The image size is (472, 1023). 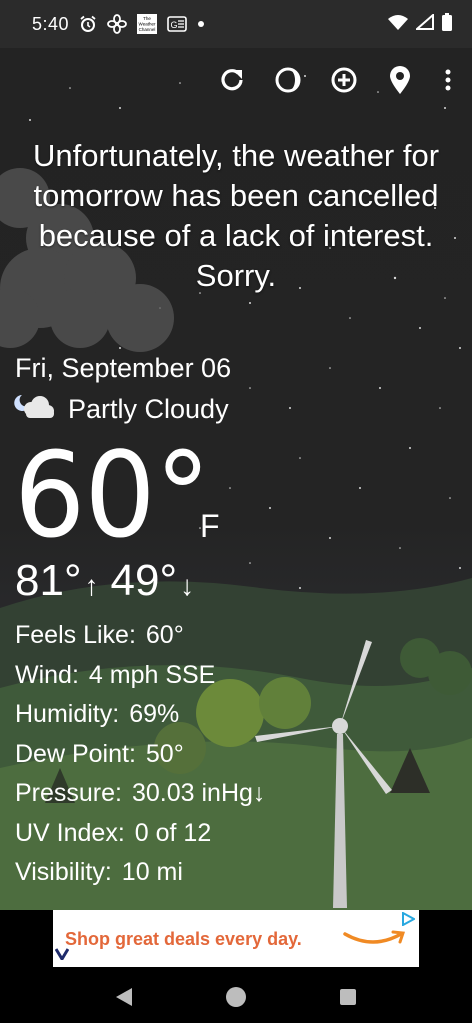 I want to click on home-icon, so click(x=236, y=997).